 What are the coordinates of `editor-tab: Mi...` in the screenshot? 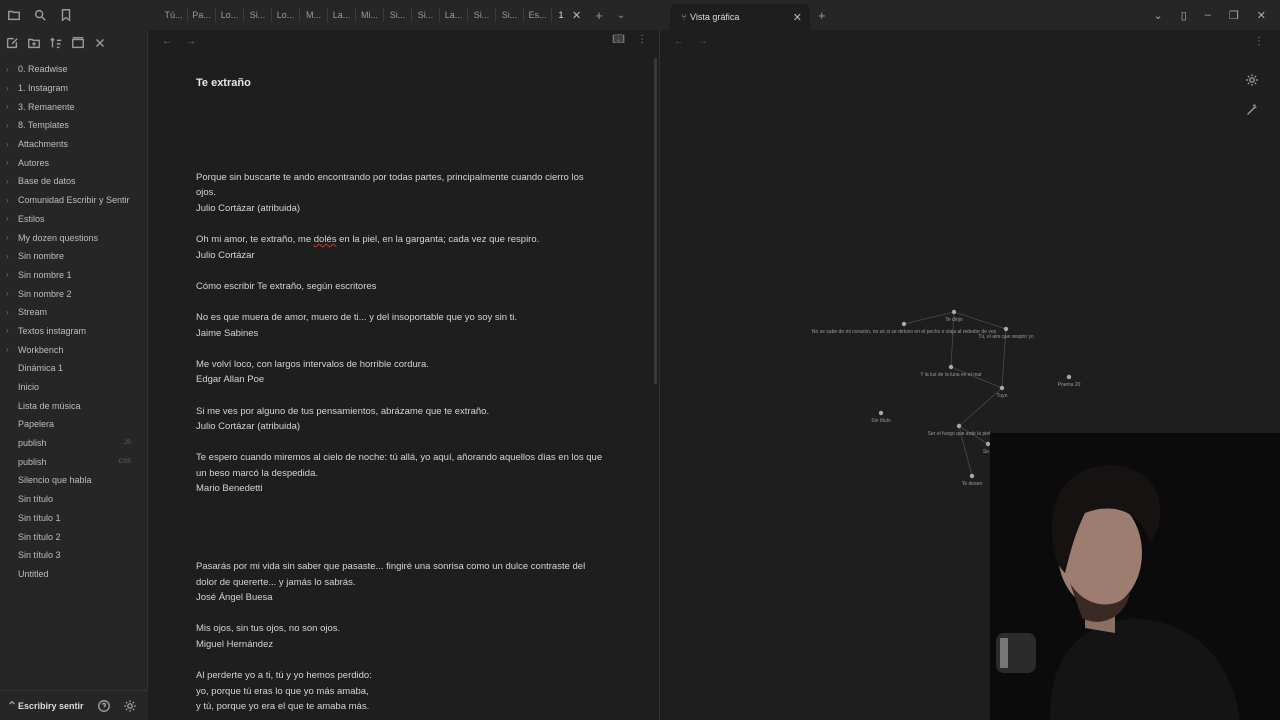 It's located at (370, 15).